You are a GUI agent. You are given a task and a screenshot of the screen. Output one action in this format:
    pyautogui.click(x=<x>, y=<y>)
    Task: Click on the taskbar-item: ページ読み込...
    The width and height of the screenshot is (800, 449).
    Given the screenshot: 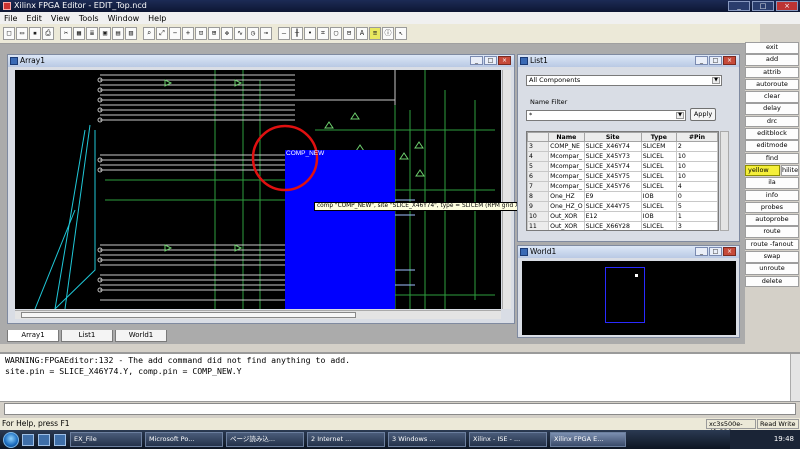 What is the action you would take?
    pyautogui.click(x=265, y=439)
    